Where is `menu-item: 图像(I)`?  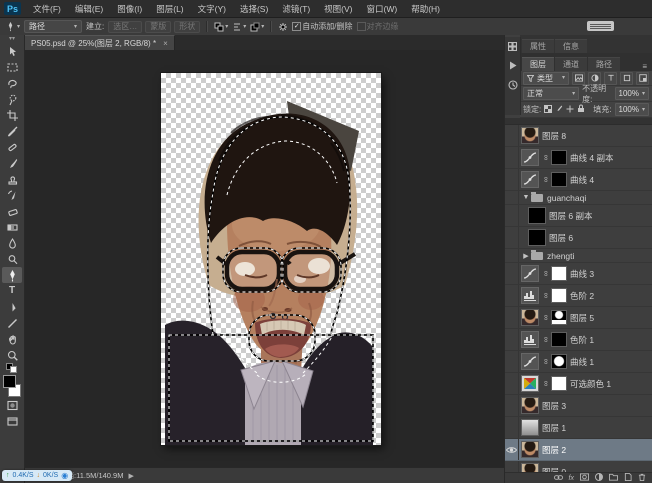
menu-item: 图像(I) is located at coordinates (129, 8).